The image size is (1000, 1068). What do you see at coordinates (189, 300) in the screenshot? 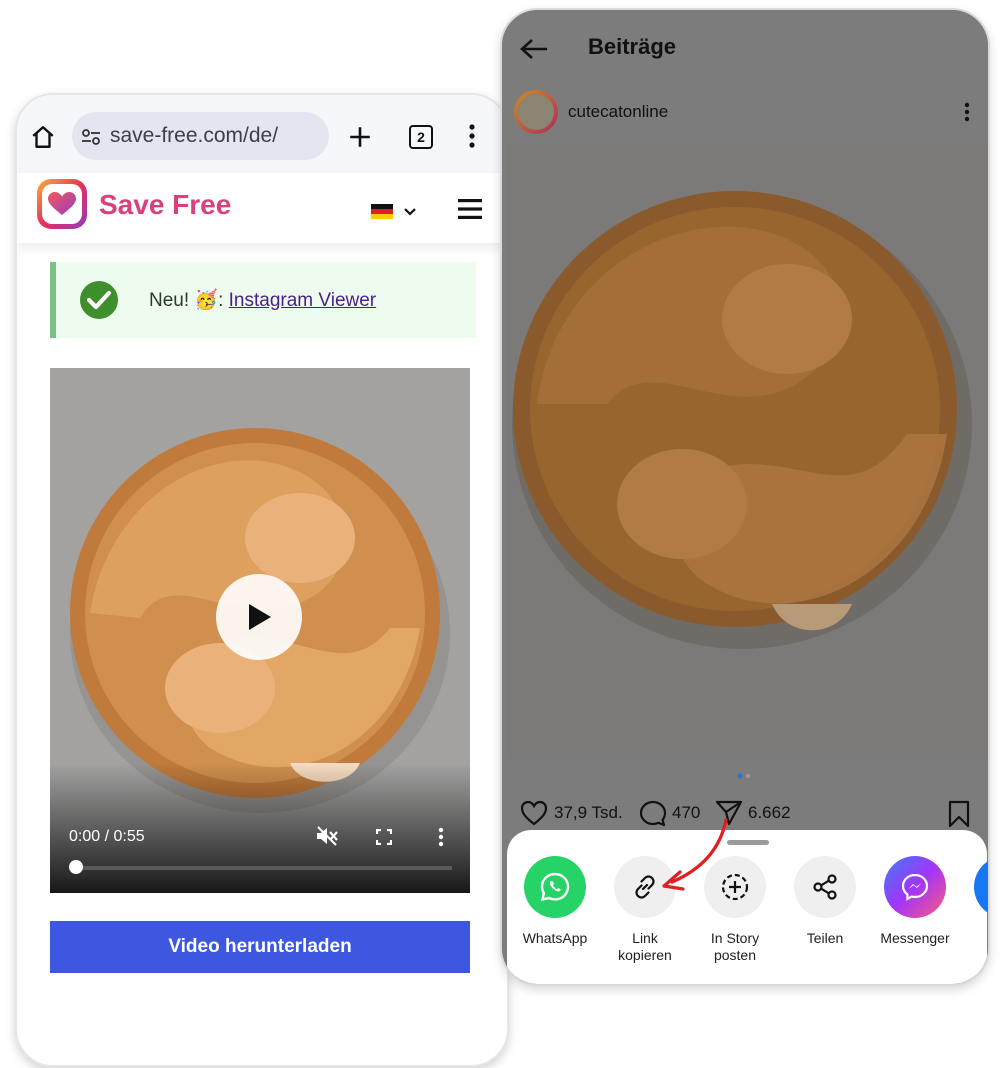
I see `notice-prefix: Neu! 🥳:` at bounding box center [189, 300].